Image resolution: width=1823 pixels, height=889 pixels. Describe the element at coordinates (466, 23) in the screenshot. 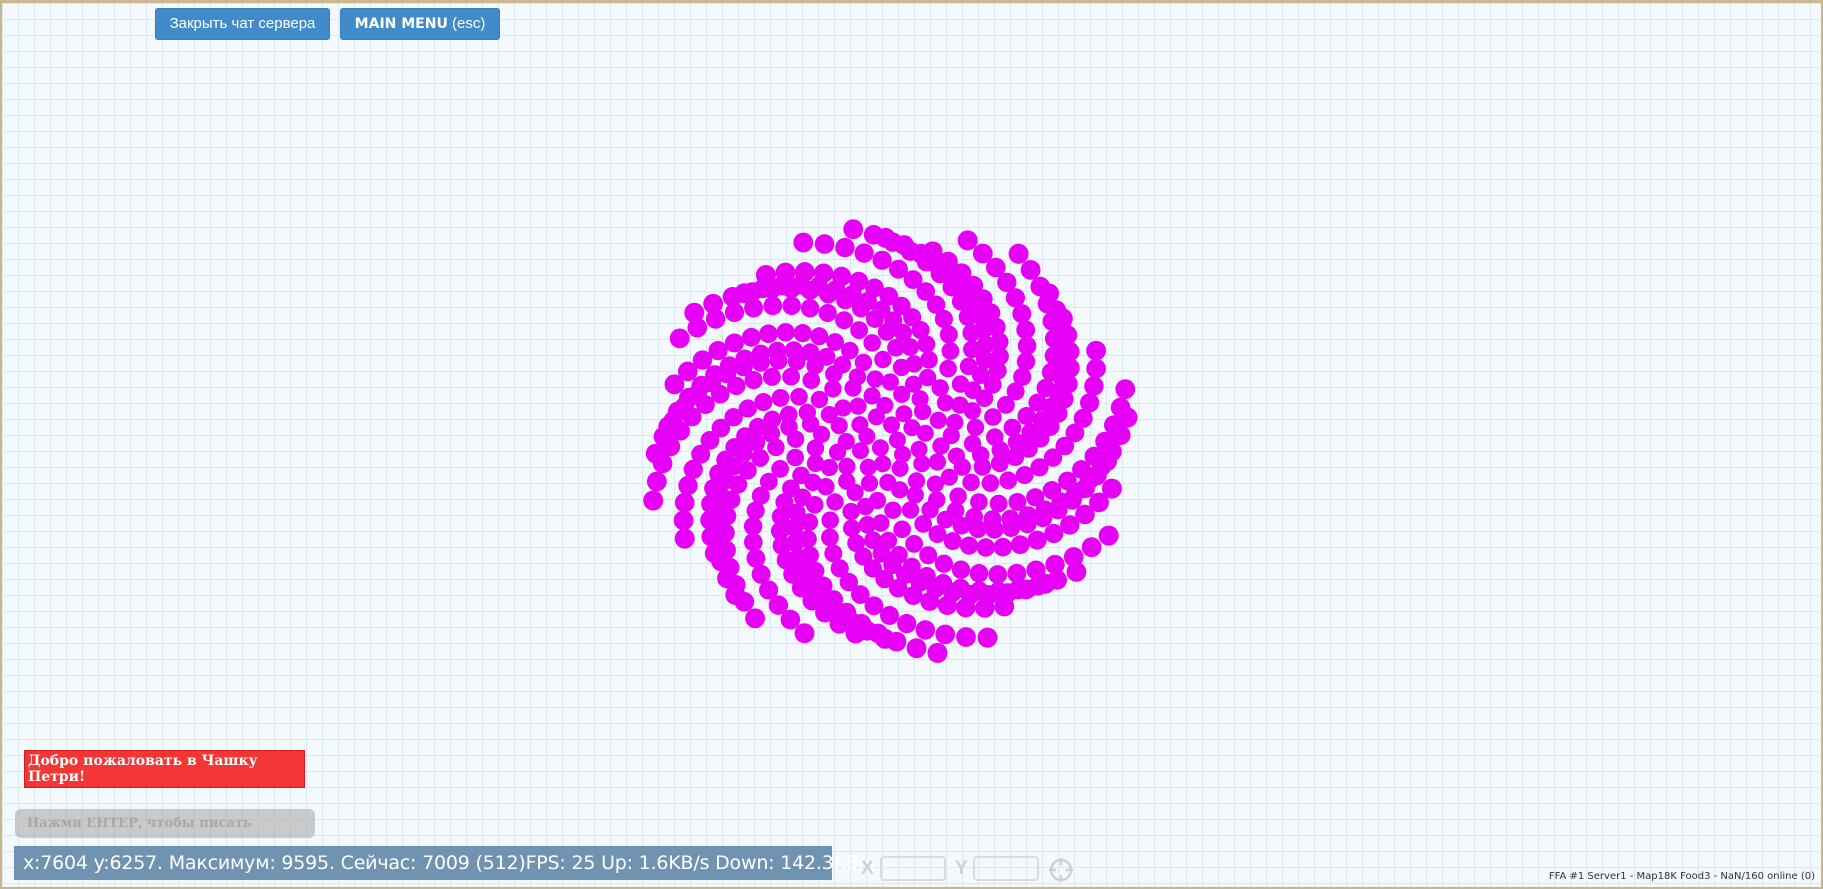

I see `main-menu-hint: (esc)` at that location.